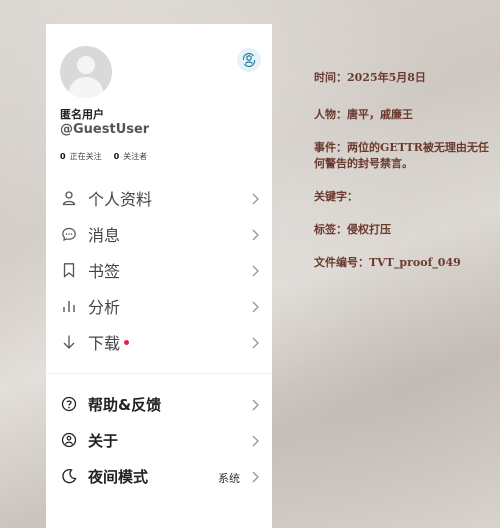 The width and height of the screenshot is (500, 528). Describe the element at coordinates (352, 229) in the screenshot. I see `info-tags: 标签：侵权打压` at that location.